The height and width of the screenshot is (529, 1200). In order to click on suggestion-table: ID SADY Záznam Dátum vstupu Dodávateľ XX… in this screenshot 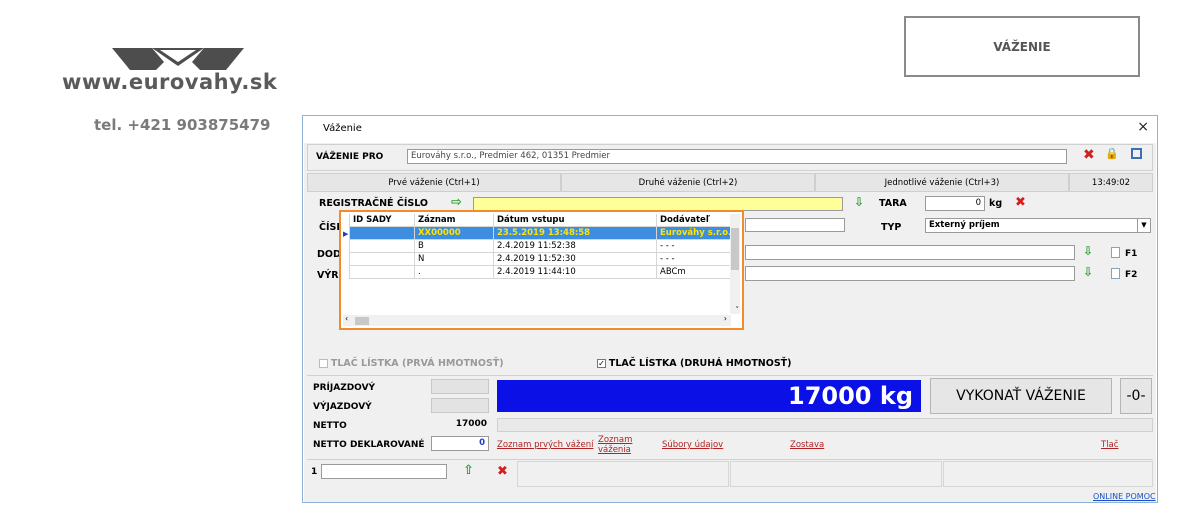, I will do `click(542, 246)`.